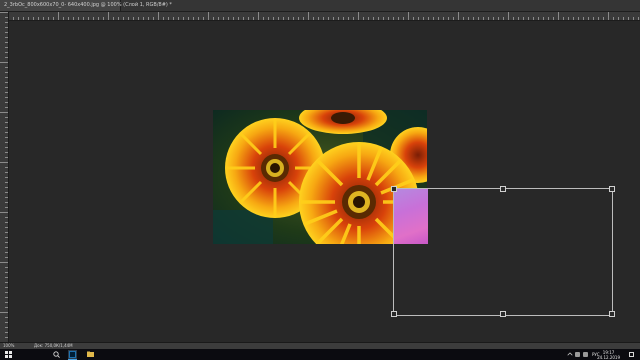 The height and width of the screenshot is (360, 640). I want to click on system-clock: 19:17 24.12.2019, so click(608, 354).